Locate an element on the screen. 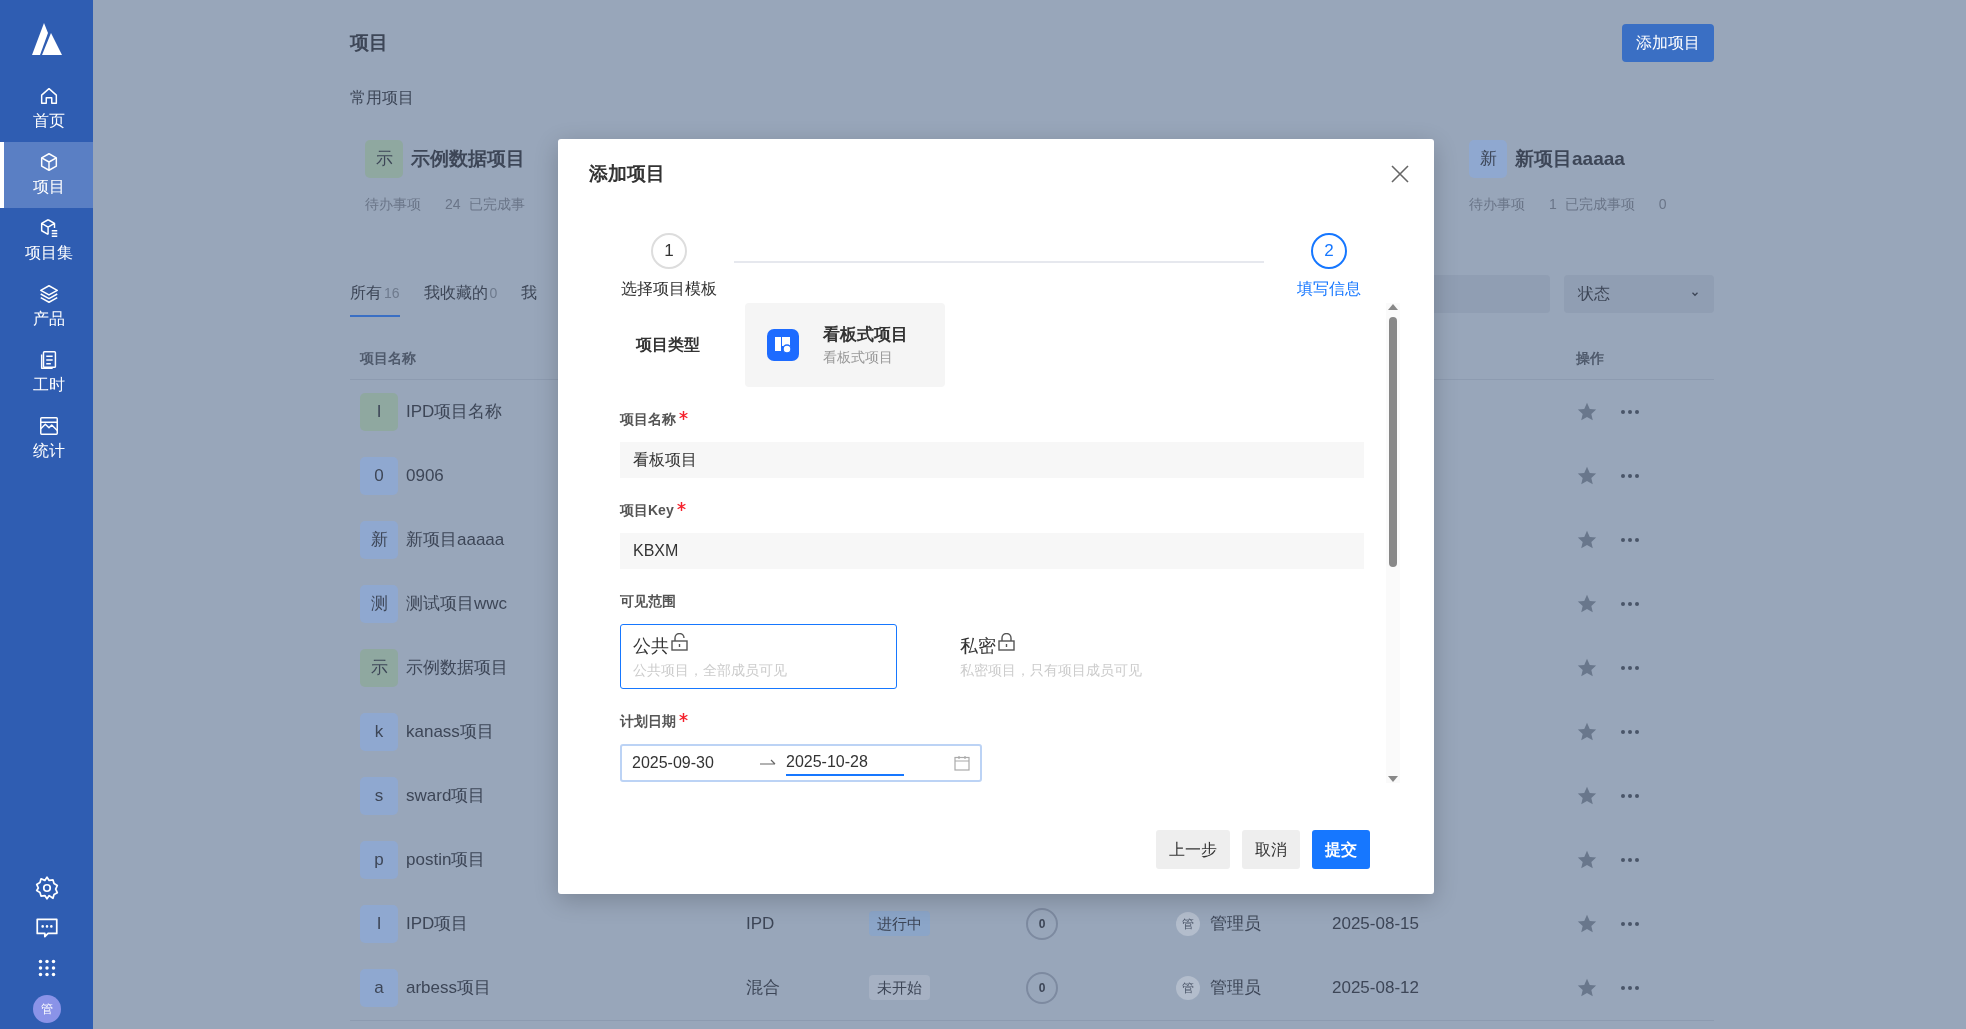 The image size is (1966, 1029). project-avatar: a is located at coordinates (379, 988).